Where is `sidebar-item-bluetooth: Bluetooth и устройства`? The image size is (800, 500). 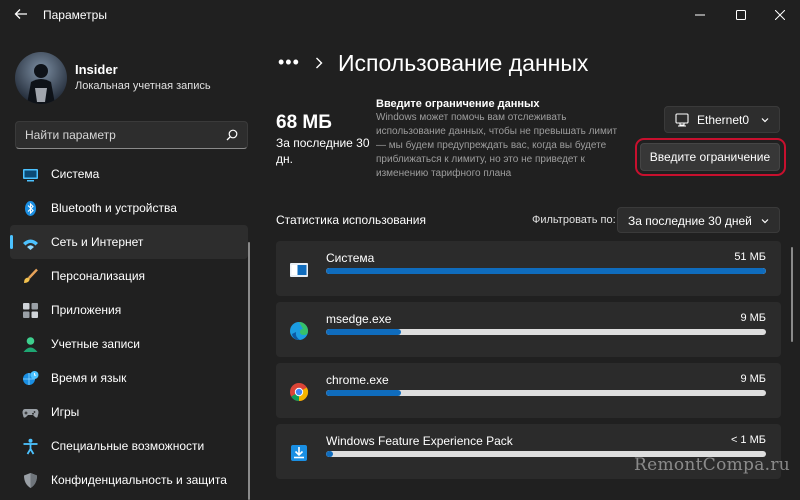
sidebar-item-bluetooth: Bluetooth и устройства is located at coordinates (129, 208).